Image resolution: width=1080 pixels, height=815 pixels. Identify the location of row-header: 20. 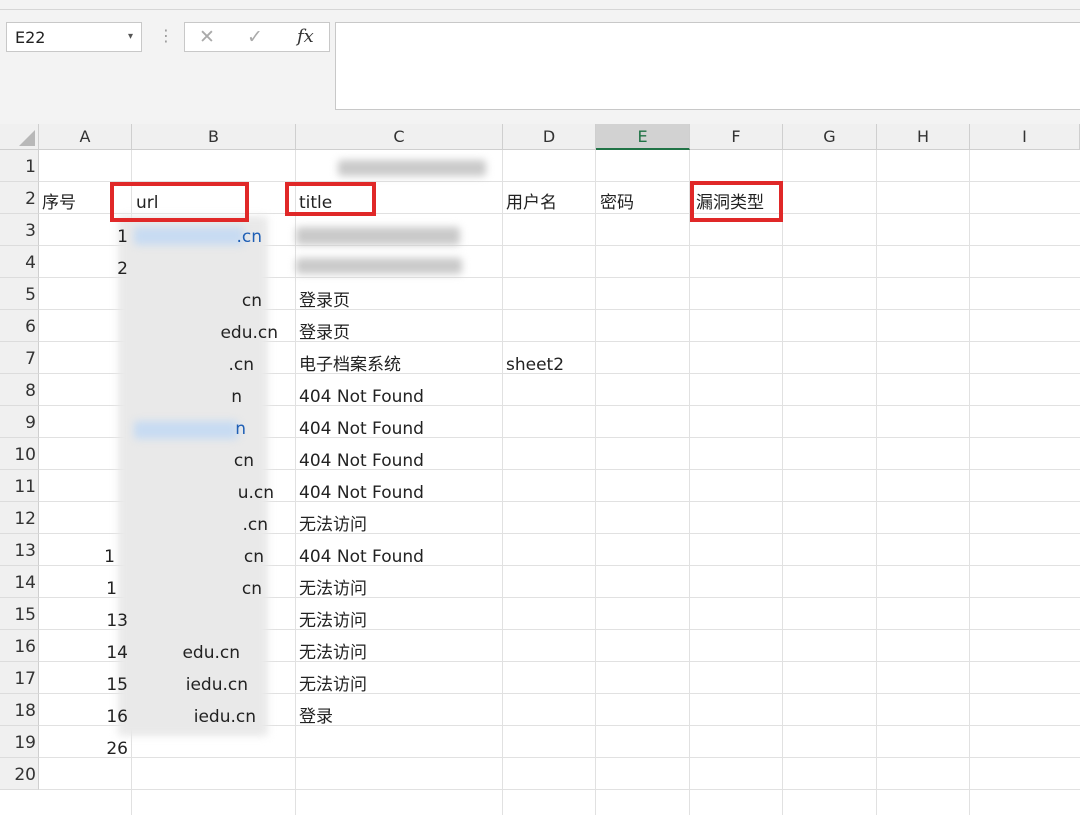
(19, 774).